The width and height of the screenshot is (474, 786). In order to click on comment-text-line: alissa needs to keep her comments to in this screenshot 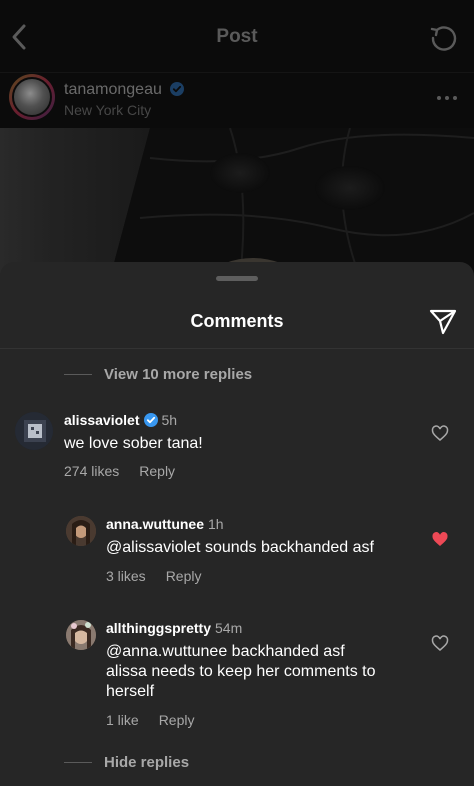, I will do `click(241, 671)`.